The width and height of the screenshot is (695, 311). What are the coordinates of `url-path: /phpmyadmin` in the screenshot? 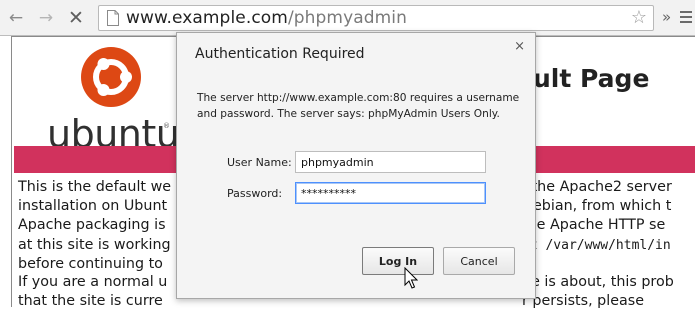 It's located at (347, 18).